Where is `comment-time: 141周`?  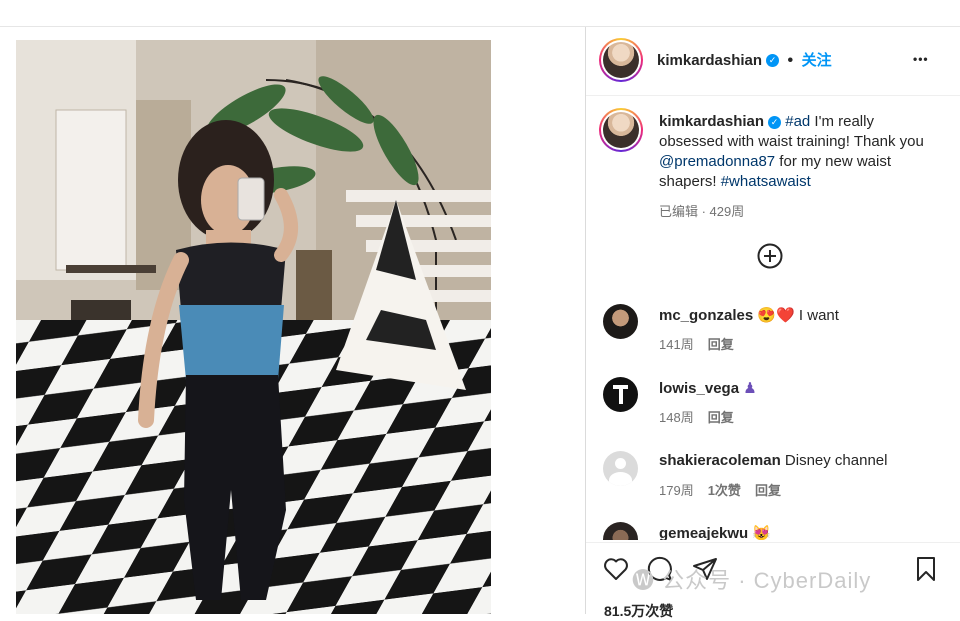
comment-time: 141周 is located at coordinates (676, 344).